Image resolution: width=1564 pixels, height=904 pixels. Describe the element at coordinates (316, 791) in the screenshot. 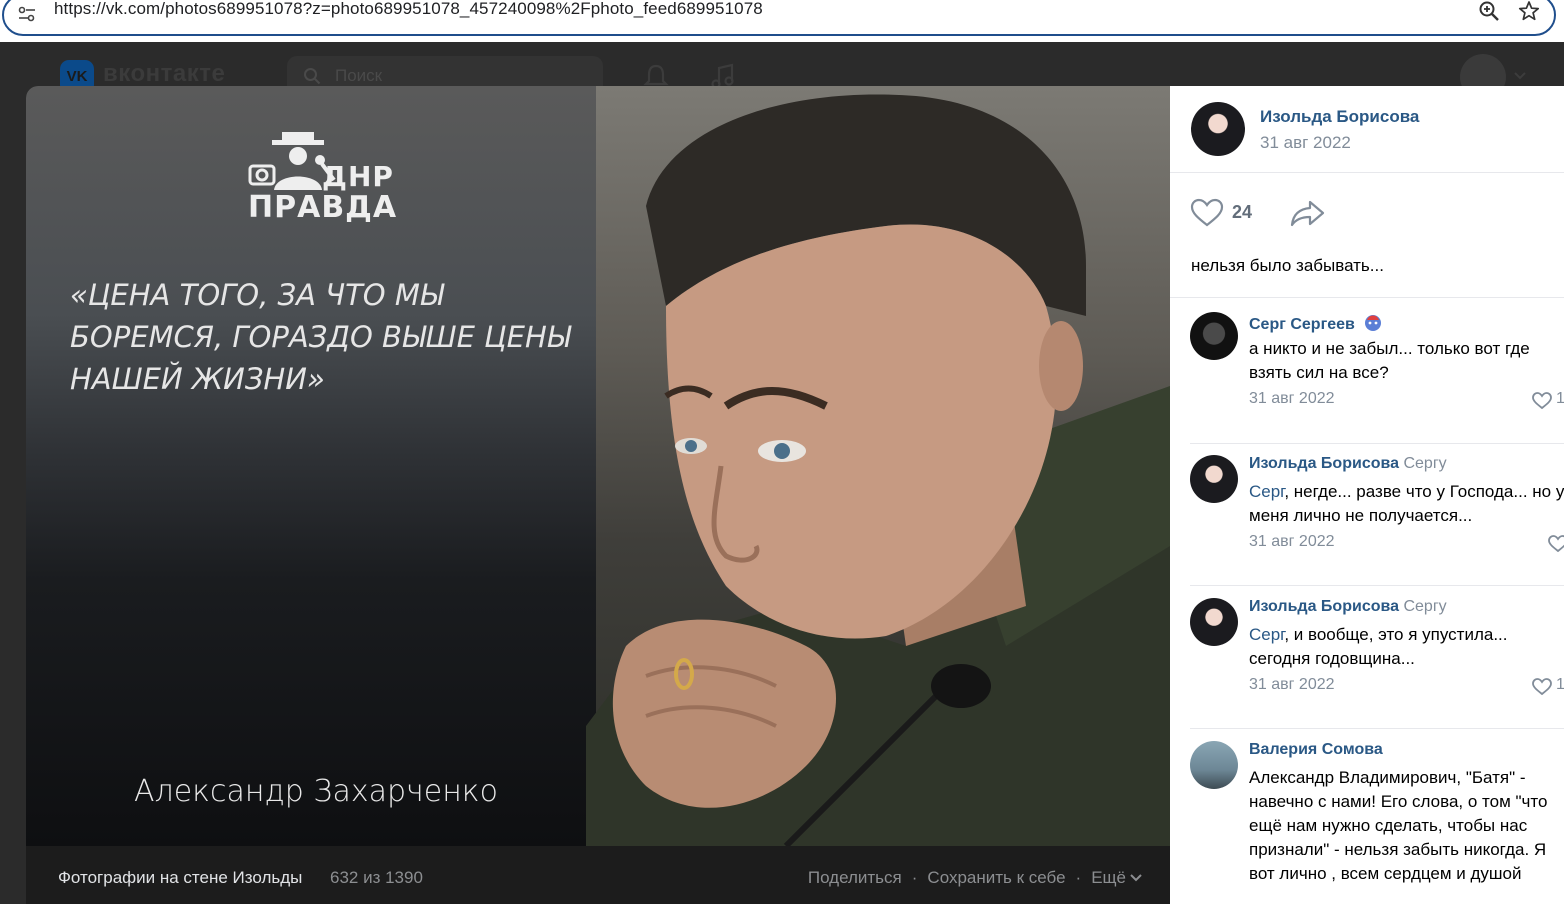

I see `photo-quote-author: Александр Захарченко` at that location.